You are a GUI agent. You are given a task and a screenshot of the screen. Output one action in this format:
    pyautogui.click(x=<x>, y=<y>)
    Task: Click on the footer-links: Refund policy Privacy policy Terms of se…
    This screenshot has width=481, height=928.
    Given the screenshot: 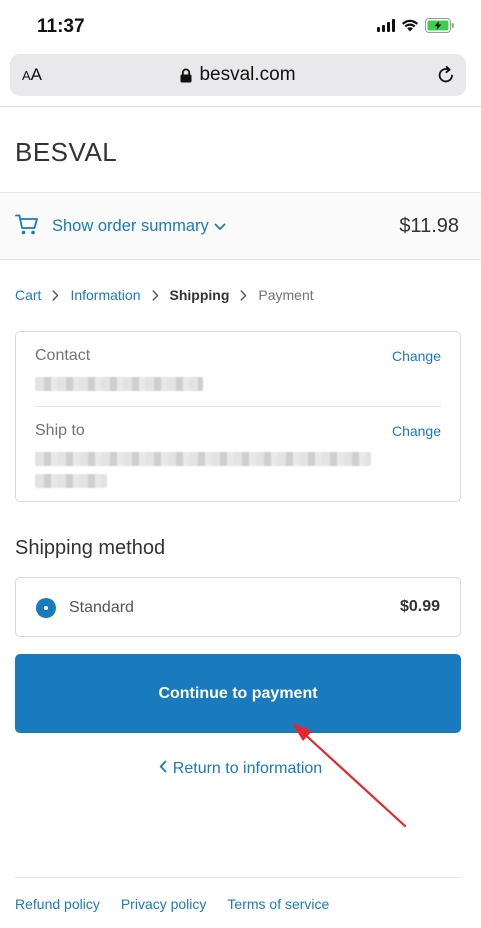 What is the action you would take?
    pyautogui.click(x=172, y=904)
    